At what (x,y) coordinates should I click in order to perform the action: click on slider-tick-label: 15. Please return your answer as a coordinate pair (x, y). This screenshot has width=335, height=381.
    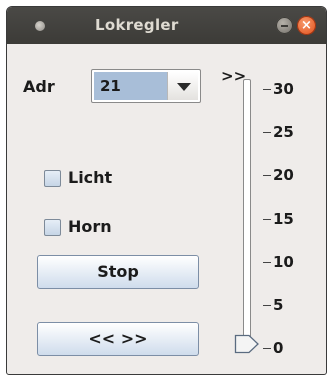
    Looking at the image, I should click on (283, 218).